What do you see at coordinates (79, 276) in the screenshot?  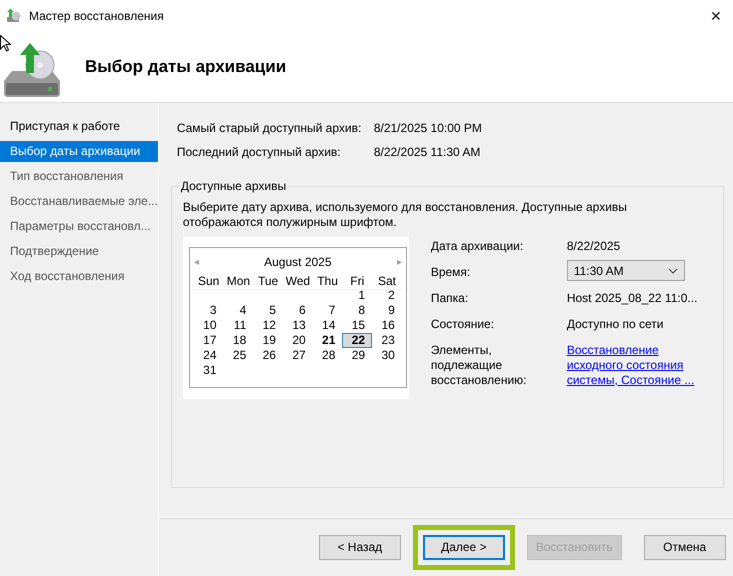 I see `wizard-step: Ход восстановления` at bounding box center [79, 276].